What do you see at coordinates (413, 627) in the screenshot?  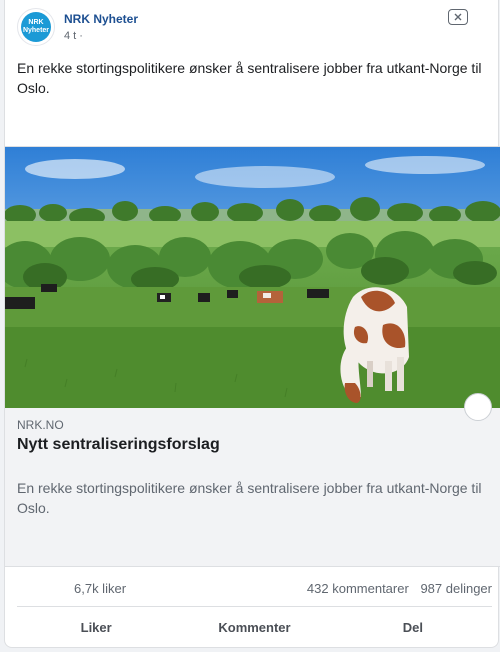 I see `share-button: Del` at bounding box center [413, 627].